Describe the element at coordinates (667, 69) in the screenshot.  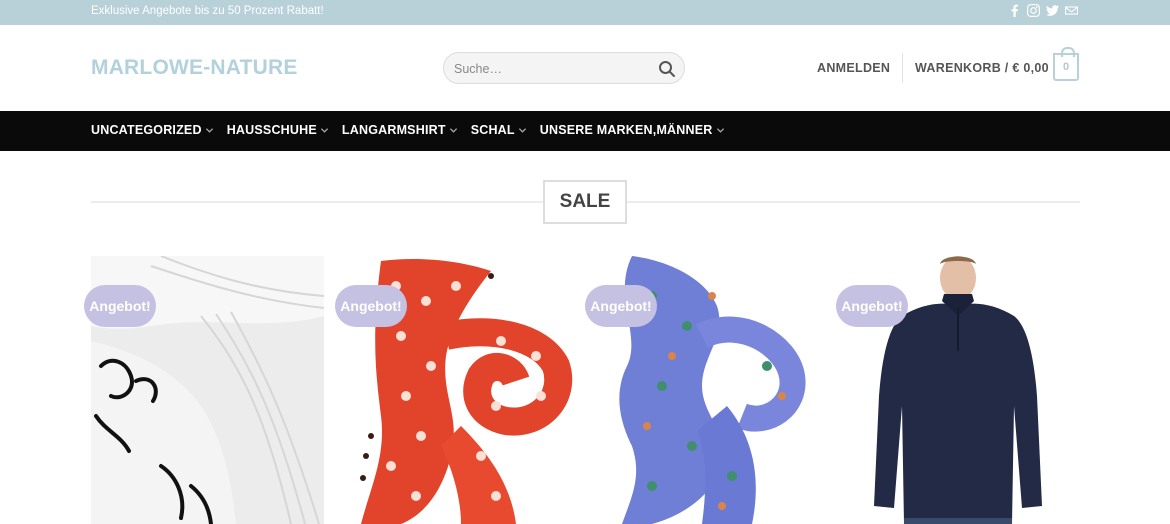
I see `search-icon` at that location.